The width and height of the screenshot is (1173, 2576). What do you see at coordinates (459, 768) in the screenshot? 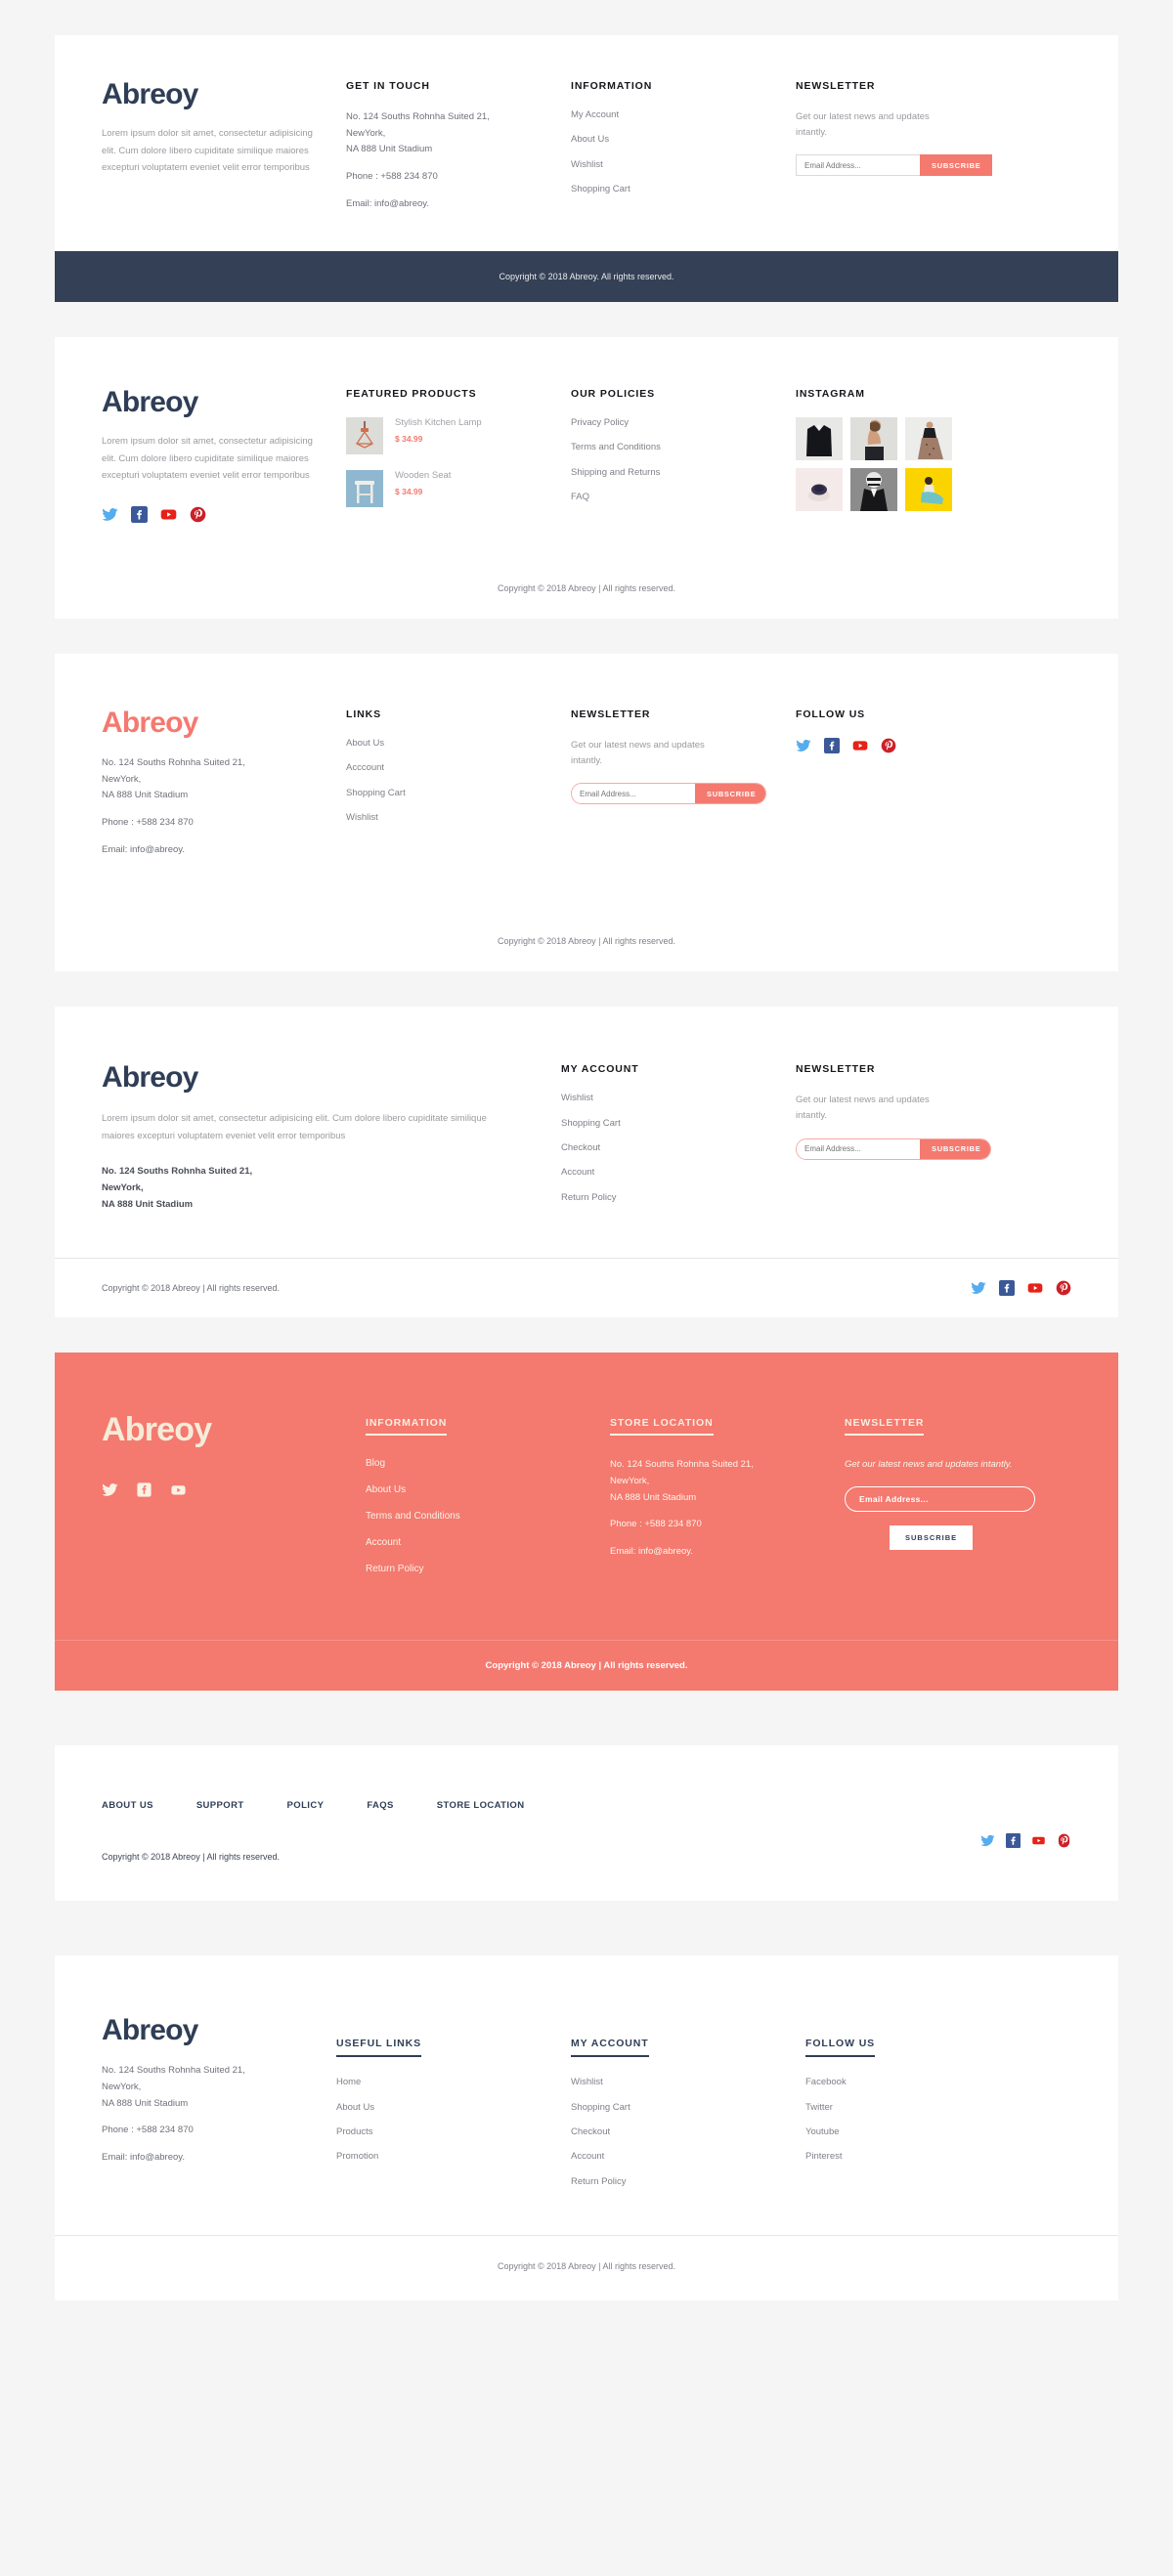
I see `link-account: Acccount` at bounding box center [459, 768].